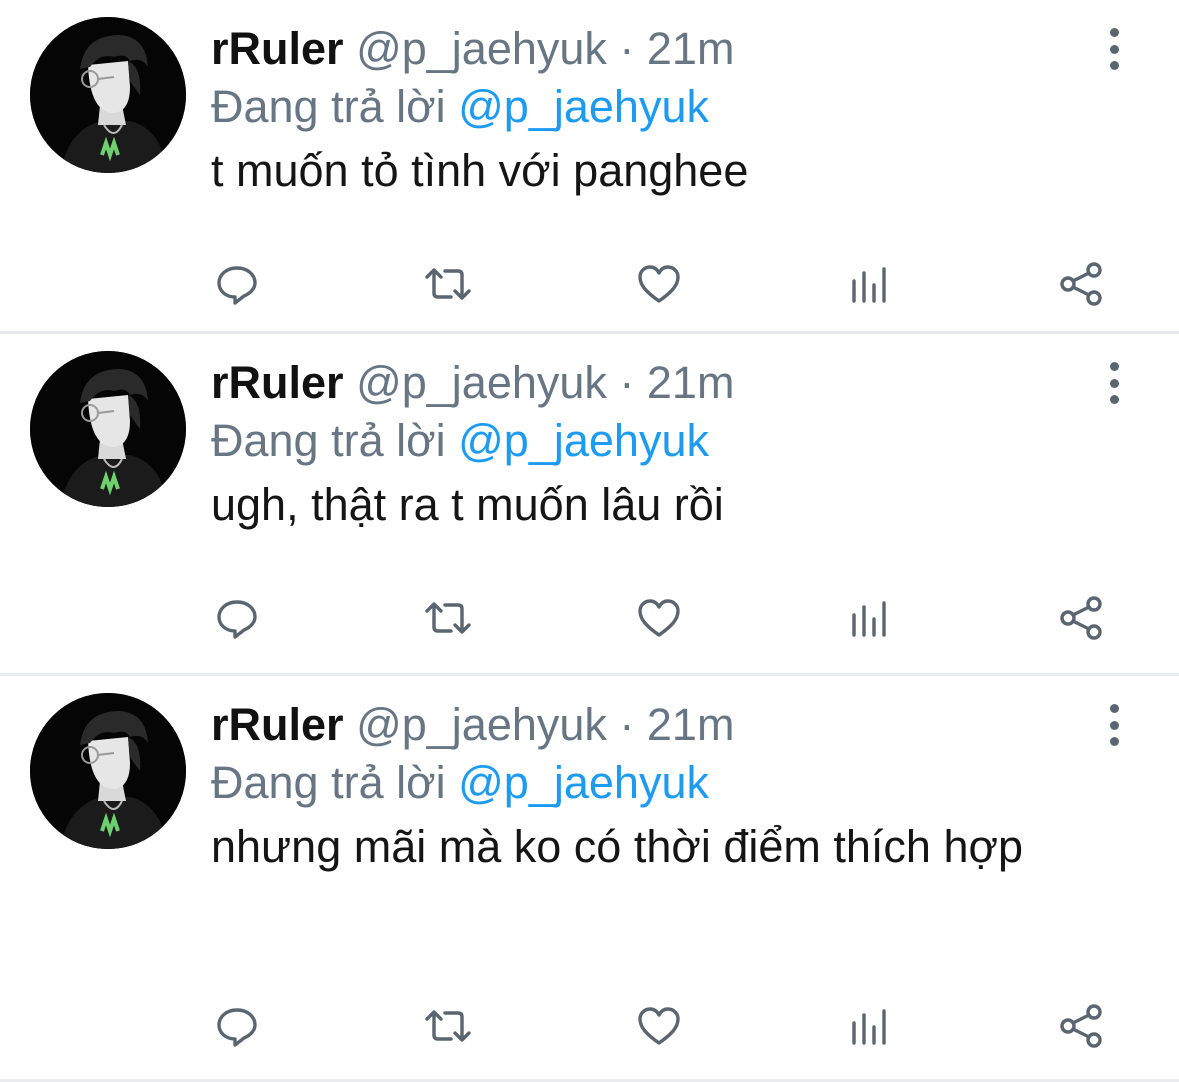  I want to click on tweet-text: nhưng mãi mà ko có thời điểm thích hợp, so click(617, 846).